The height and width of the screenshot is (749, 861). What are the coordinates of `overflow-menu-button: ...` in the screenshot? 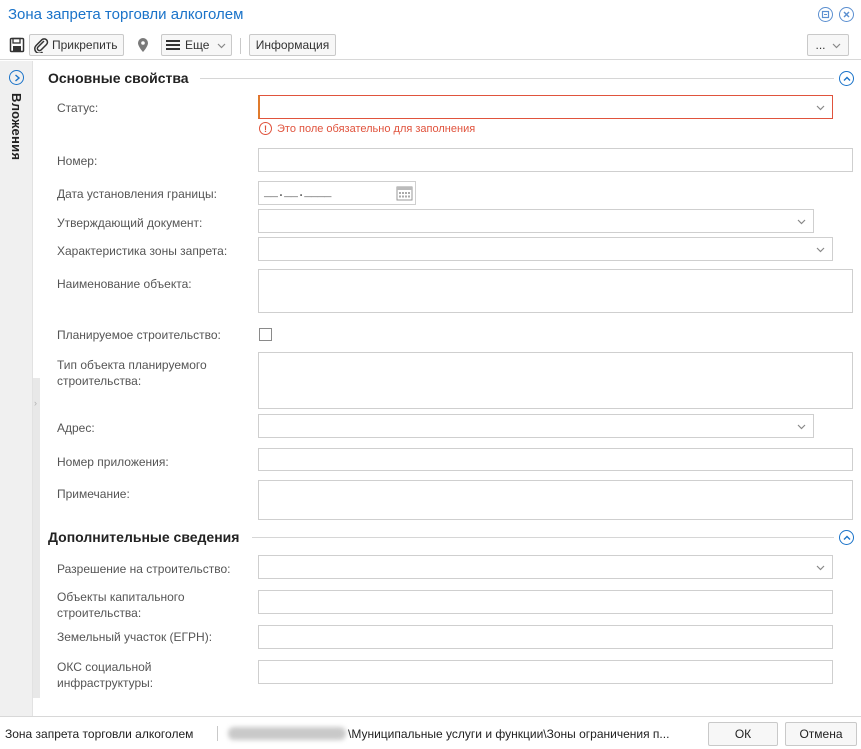 It's located at (828, 45).